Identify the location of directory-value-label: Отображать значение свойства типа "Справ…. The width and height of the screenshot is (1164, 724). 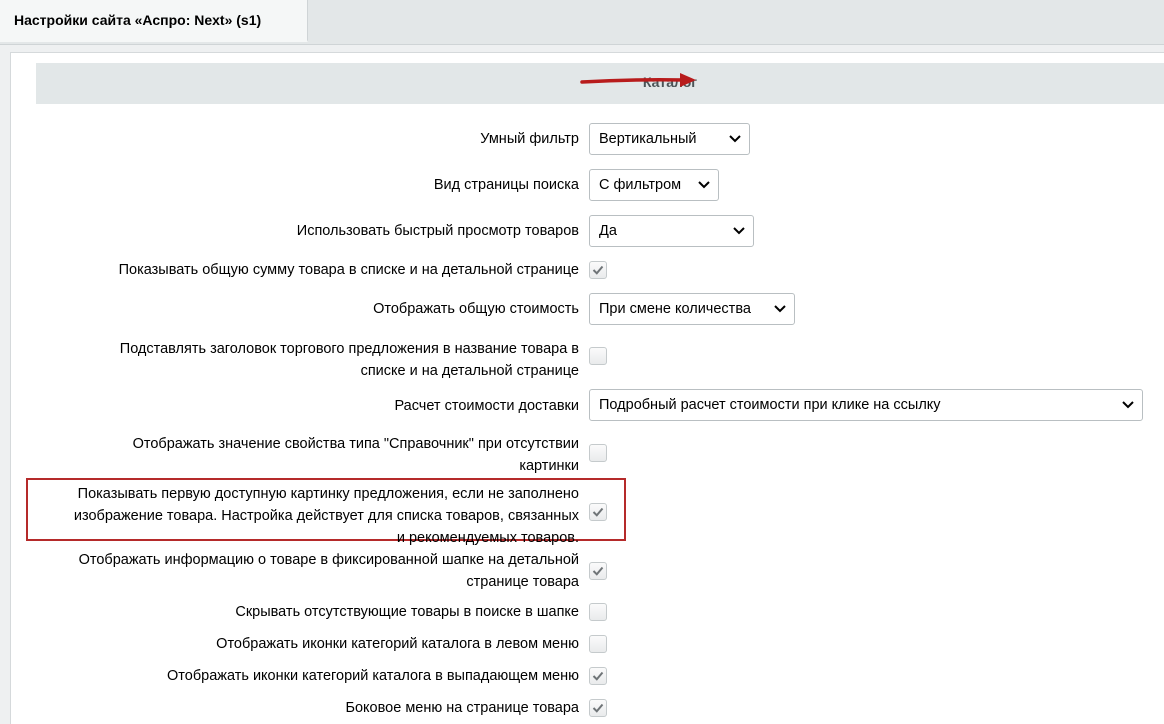
(356, 455).